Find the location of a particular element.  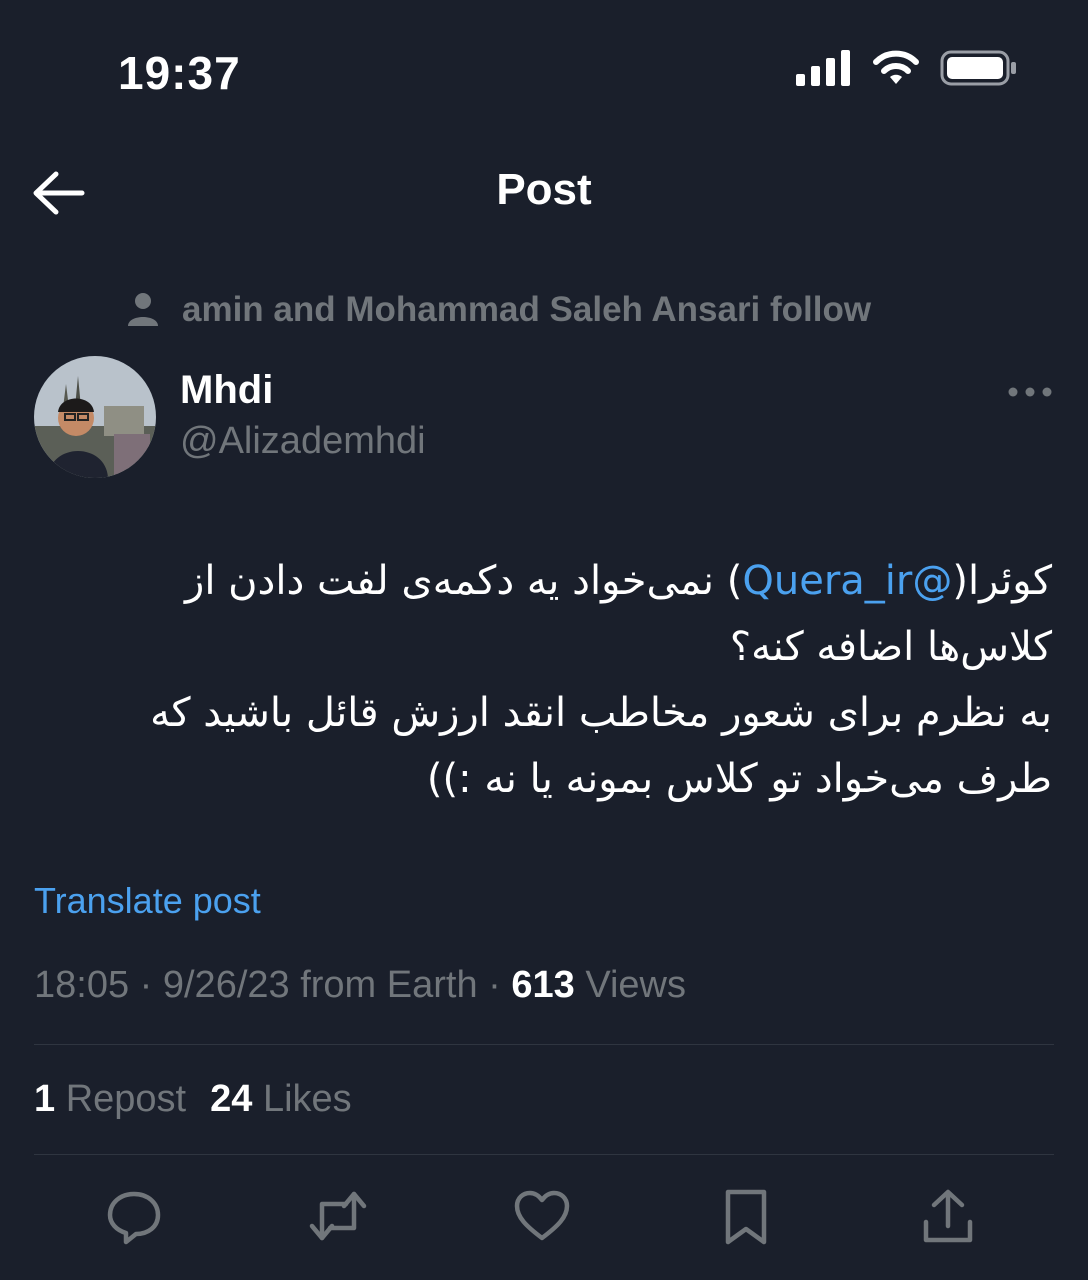

battery-icon is located at coordinates (978, 68).